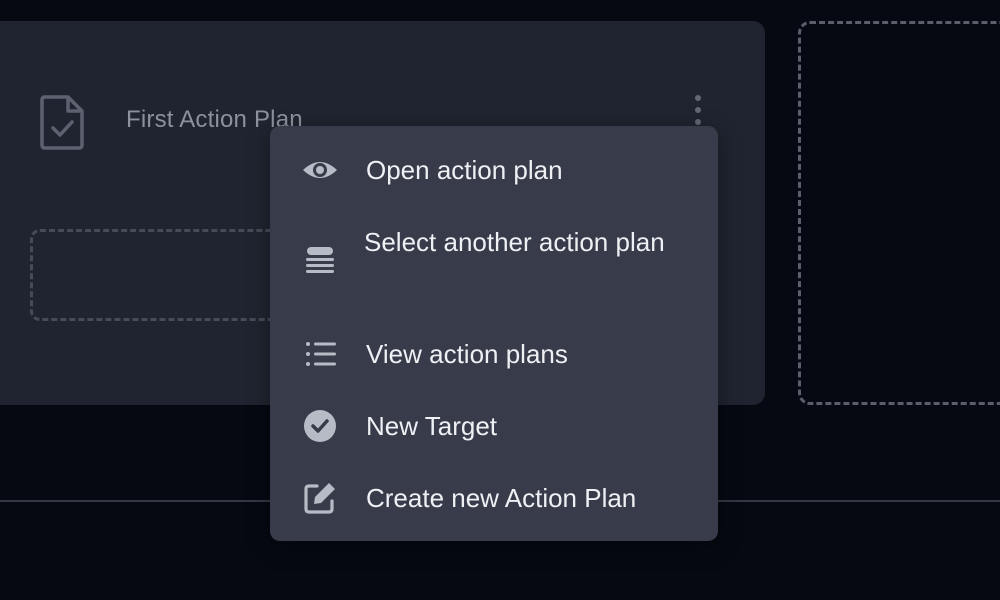 This screenshot has height=600, width=1000. I want to click on eye-icon, so click(320, 170).